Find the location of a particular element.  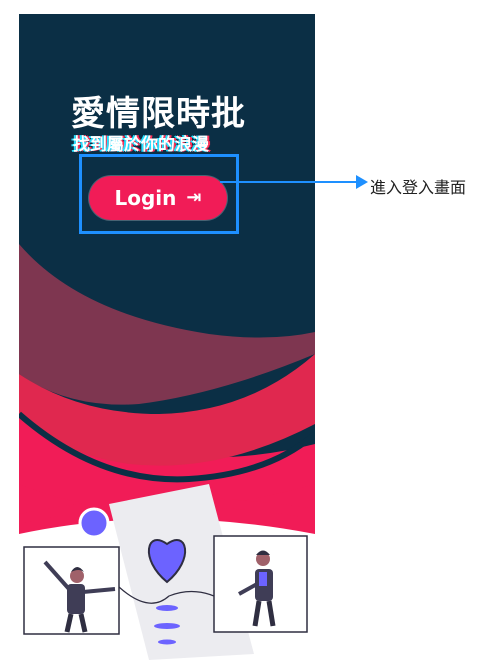

annotation-arrow is located at coordinates (294, 182).